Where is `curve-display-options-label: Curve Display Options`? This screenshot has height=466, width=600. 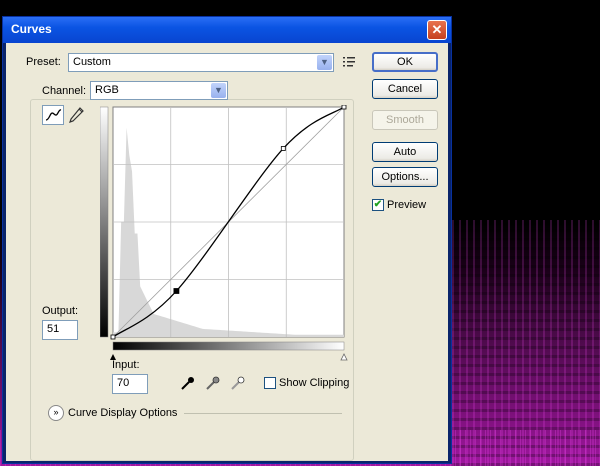 curve-display-options-label: Curve Display Options is located at coordinates (122, 413).